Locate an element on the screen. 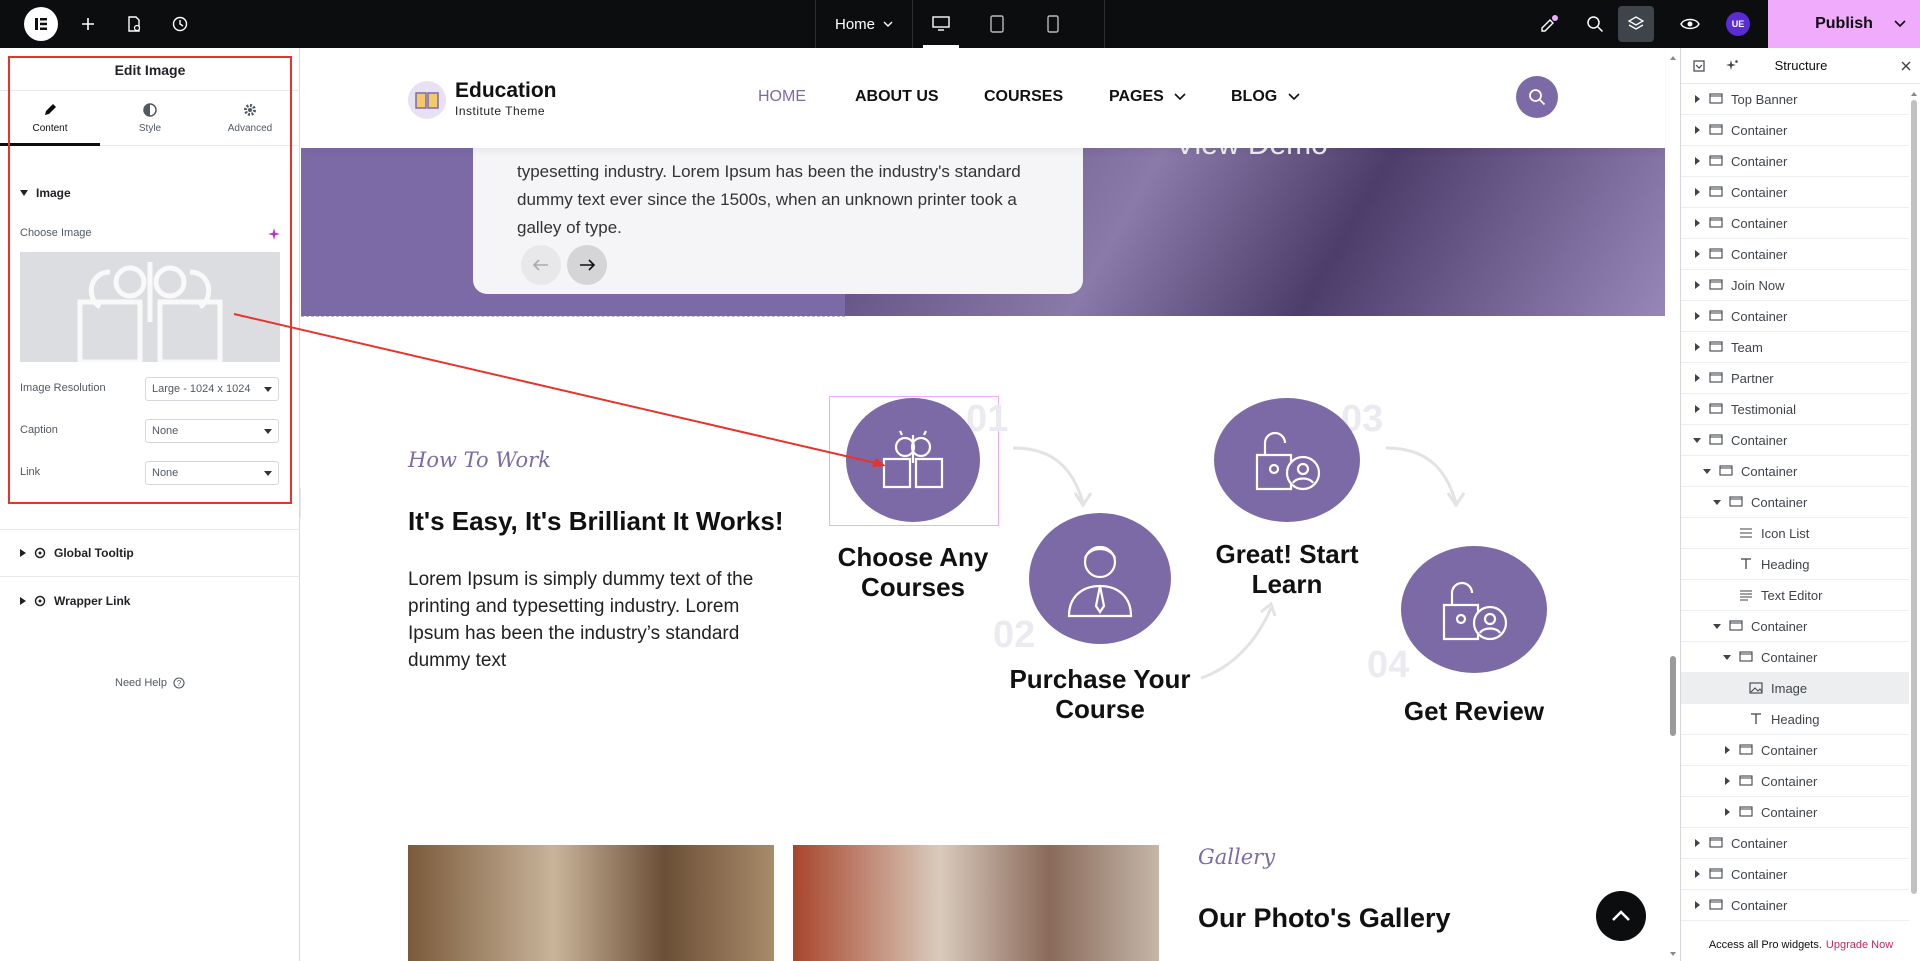 This screenshot has width=1920, height=961. history-icon is located at coordinates (180, 24).